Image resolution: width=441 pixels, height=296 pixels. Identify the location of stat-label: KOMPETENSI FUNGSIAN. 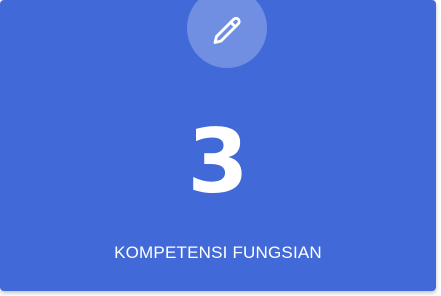
(218, 252).